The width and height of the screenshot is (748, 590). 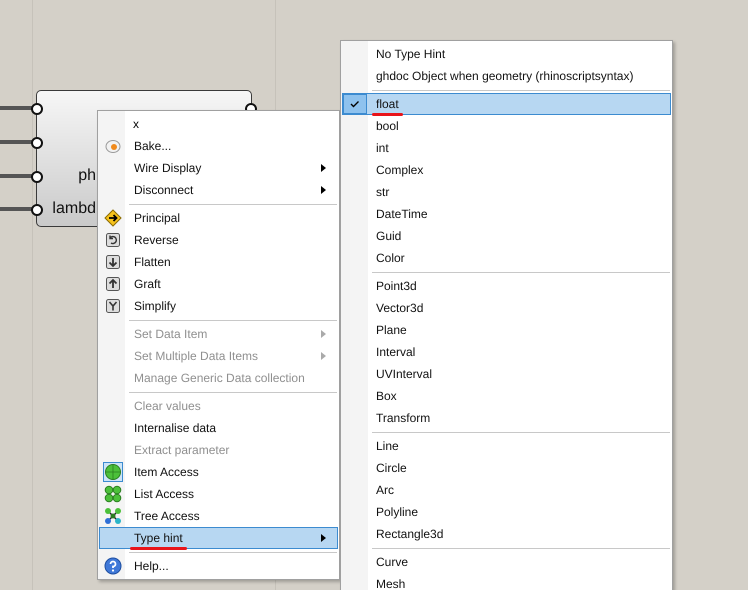 What do you see at coordinates (506, 330) in the screenshot?
I see `menu-item: Plane` at bounding box center [506, 330].